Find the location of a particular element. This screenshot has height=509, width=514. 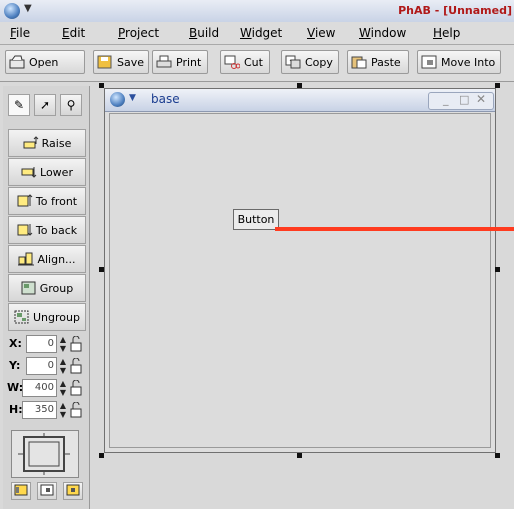

magnifier-icon: ⚲ is located at coordinates (71, 105).